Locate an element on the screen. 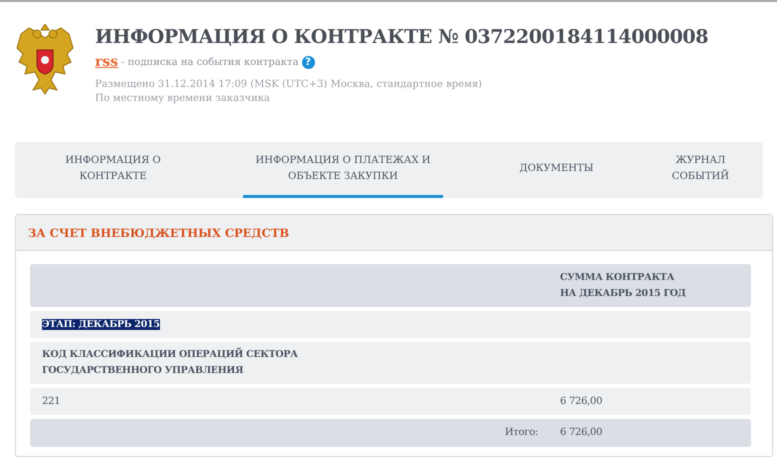 This screenshot has width=777, height=461. total-amount: 6 726,00 is located at coordinates (582, 433).